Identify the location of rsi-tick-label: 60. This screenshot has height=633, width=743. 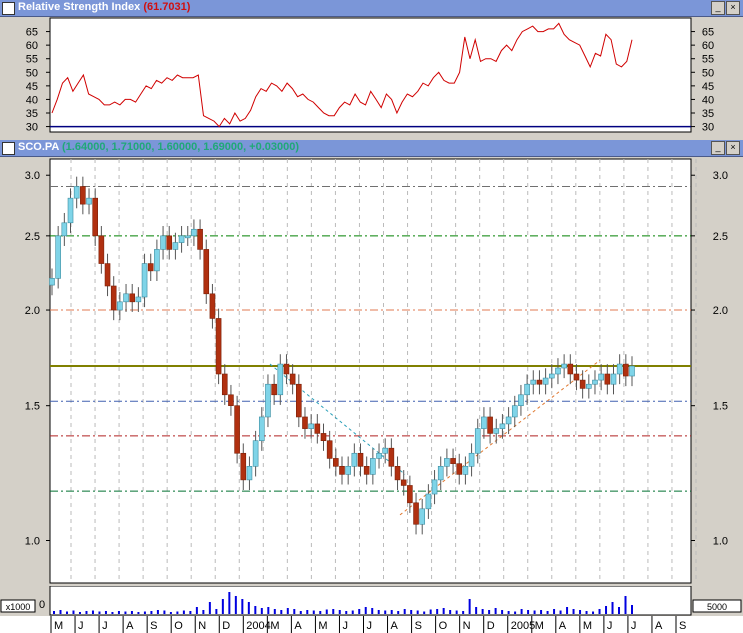
(708, 46).